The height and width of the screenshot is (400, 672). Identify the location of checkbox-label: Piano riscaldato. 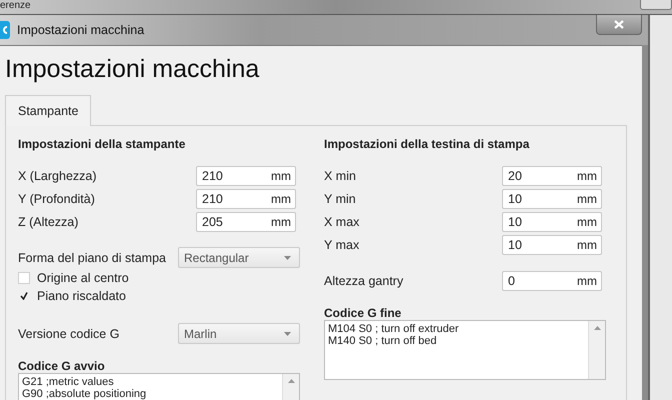
(81, 296).